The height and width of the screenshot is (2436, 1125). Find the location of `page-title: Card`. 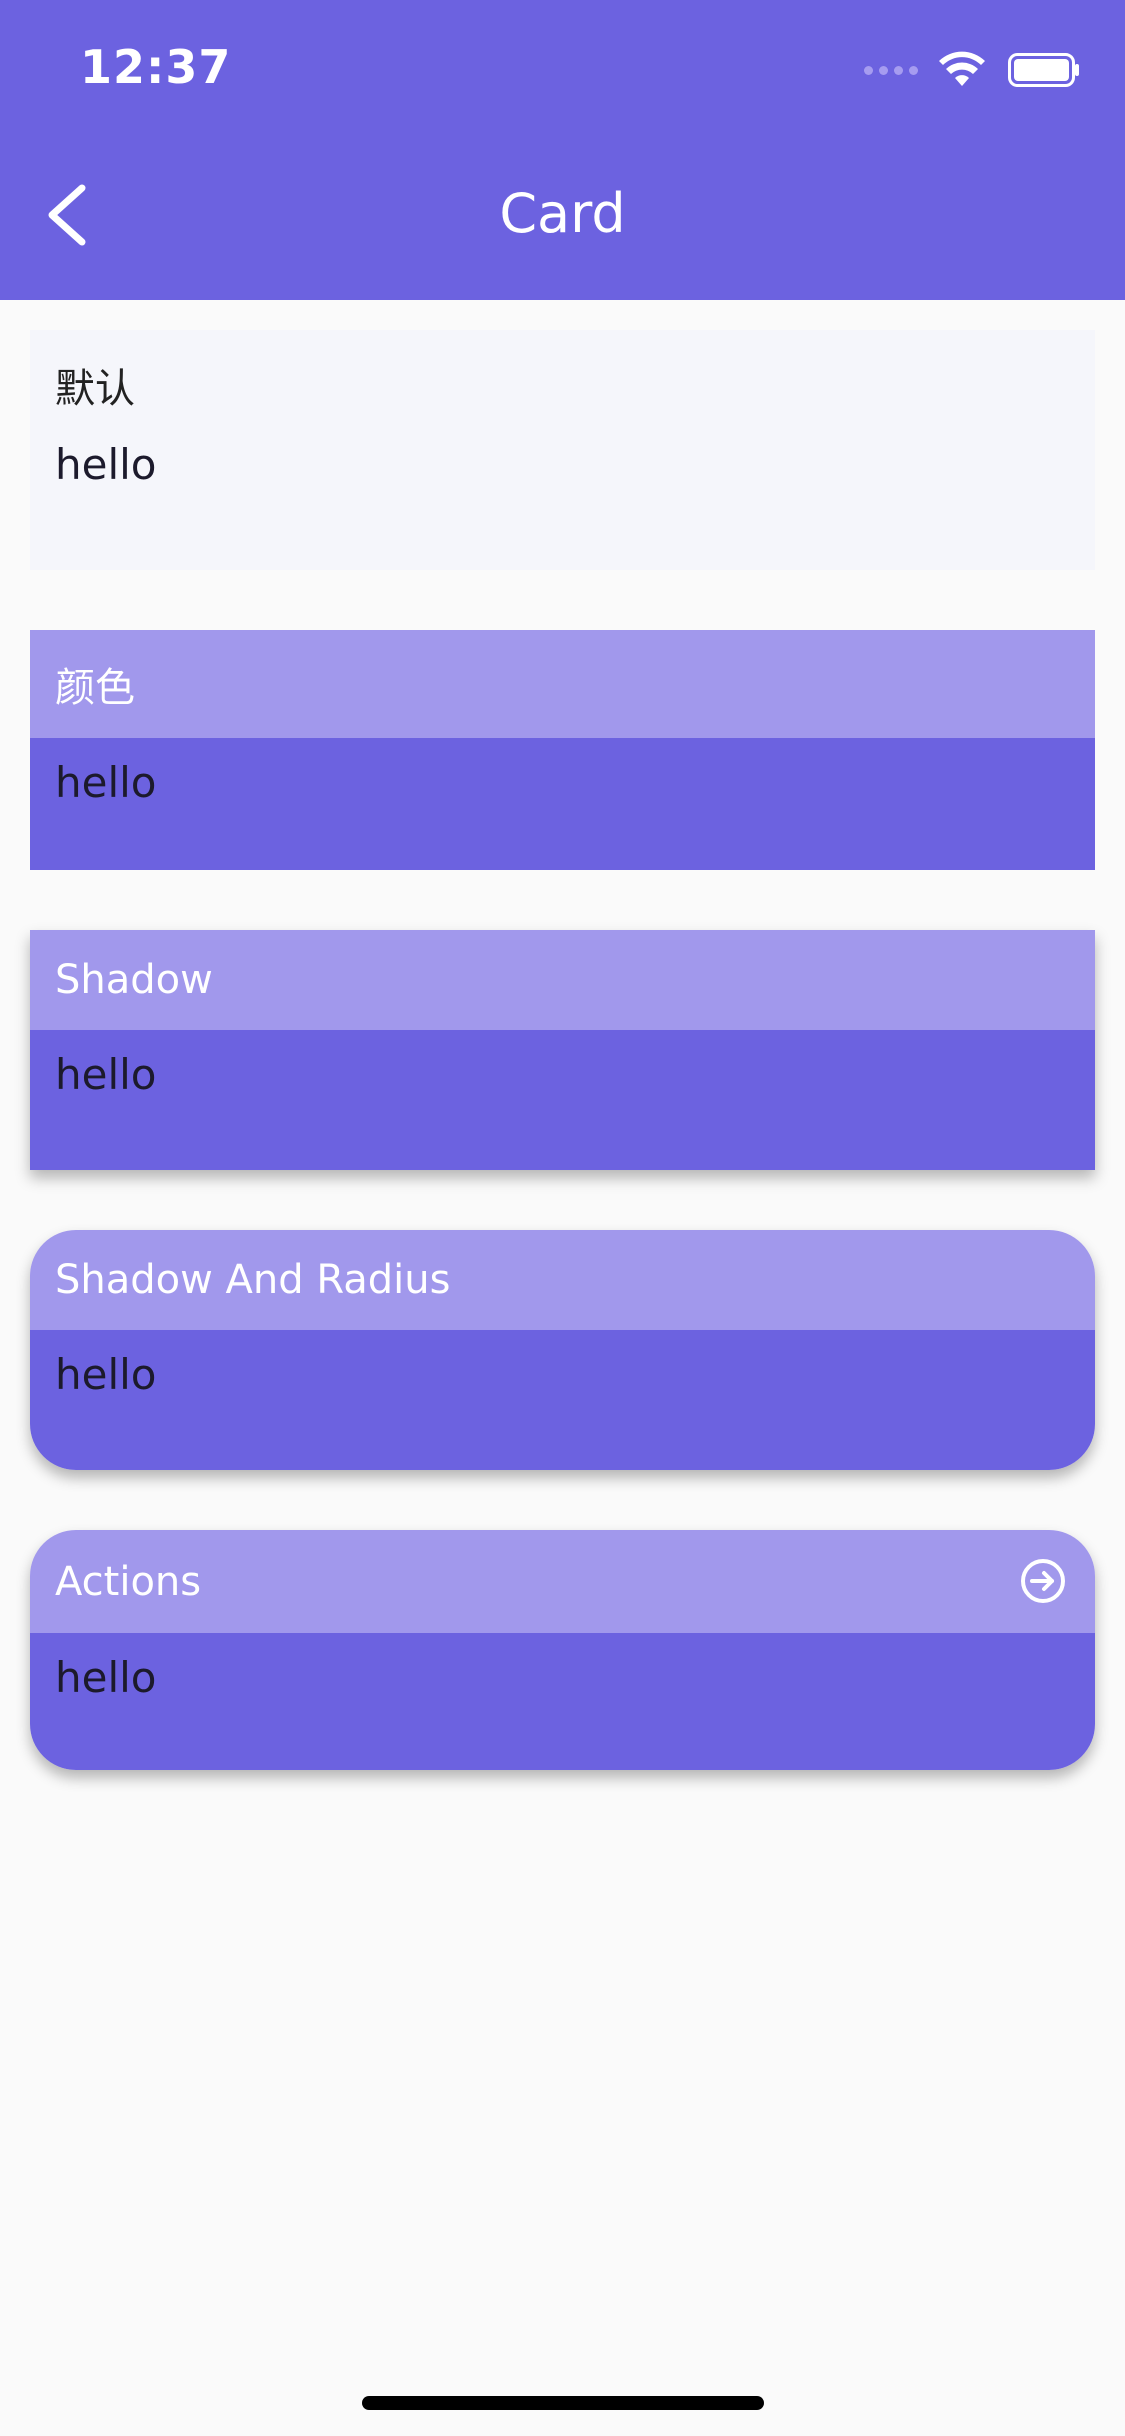

page-title: Card is located at coordinates (562, 213).